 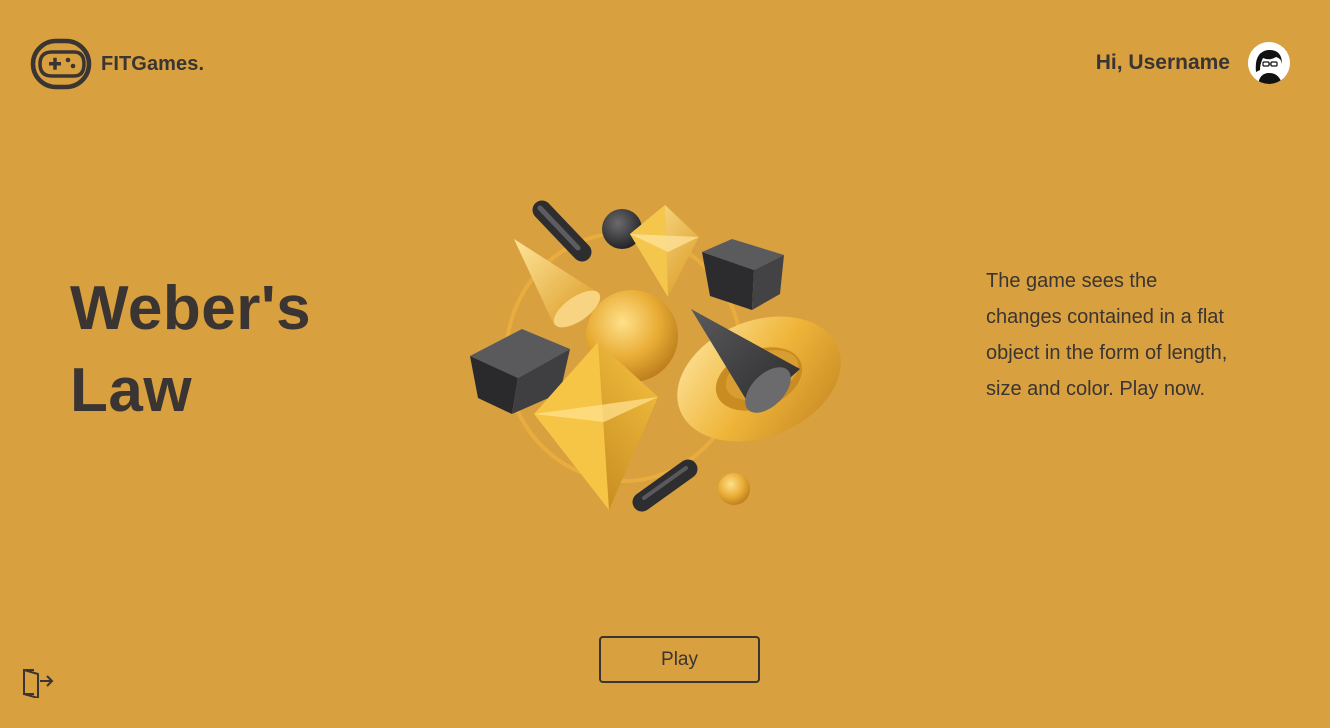 I want to click on play-button: Play, so click(x=679, y=659).